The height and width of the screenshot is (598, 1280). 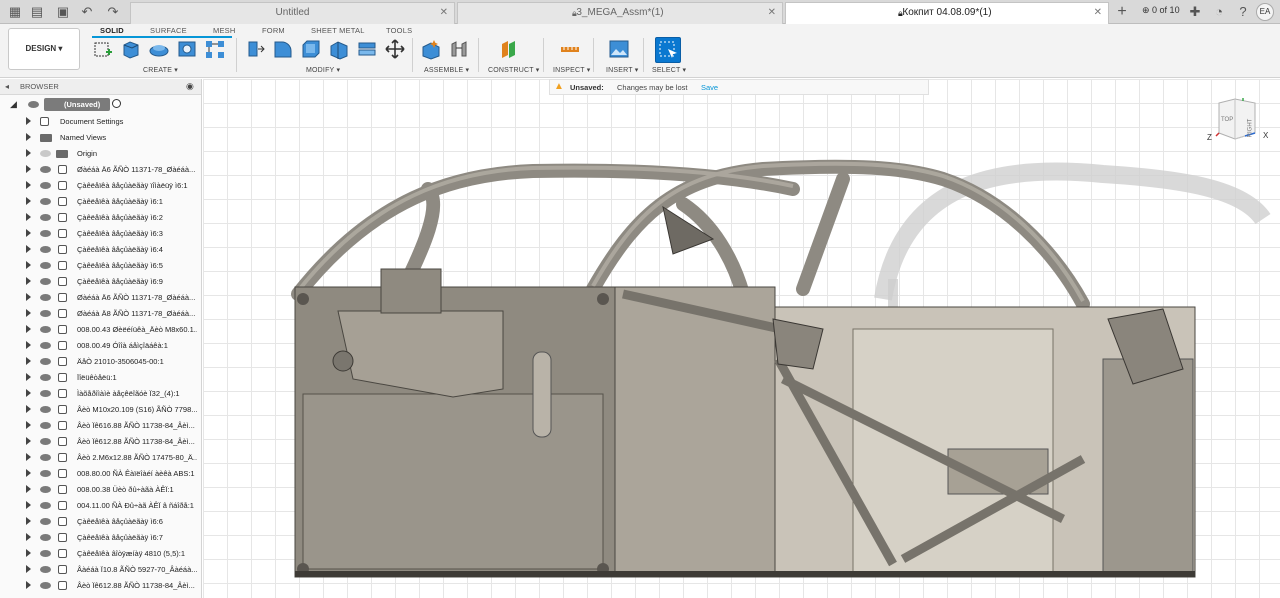 I want to click on browser-item: Çàêëåïêà âåçûàëãàÿ ì6:7, so click(x=101, y=538).